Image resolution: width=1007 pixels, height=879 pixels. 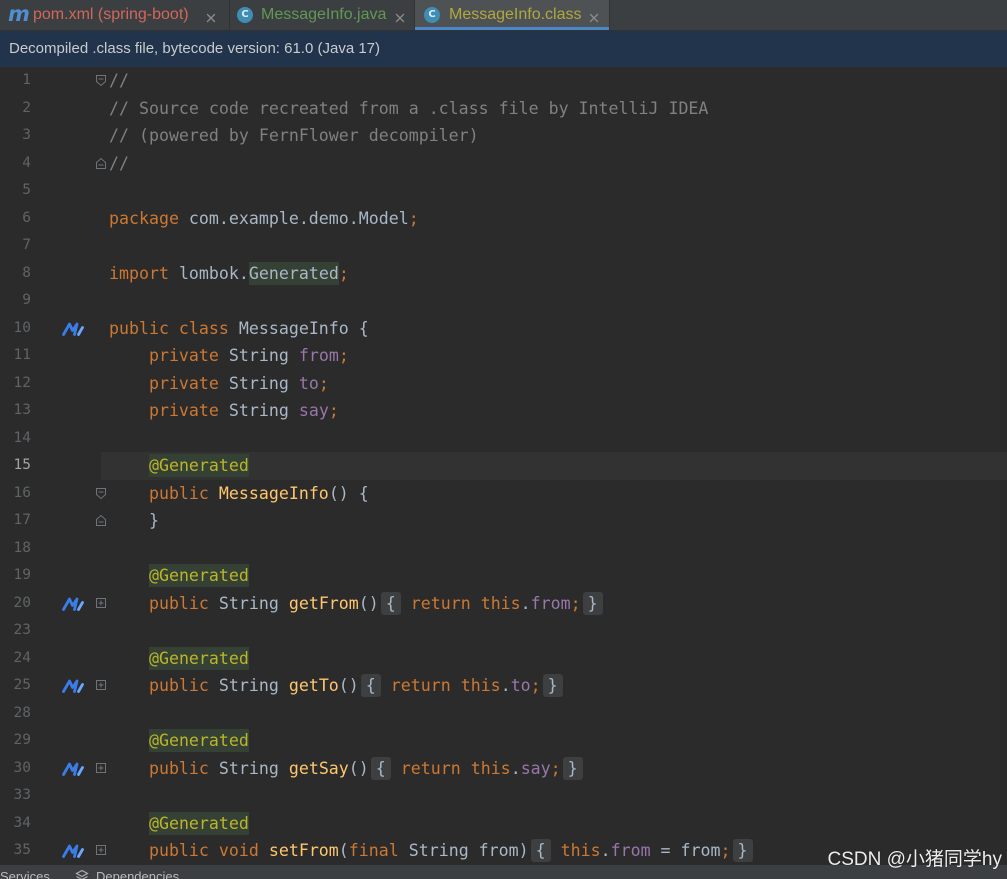 I want to click on code-line: 3 // (powered by FernFlower decompiler), so click(x=503, y=136).